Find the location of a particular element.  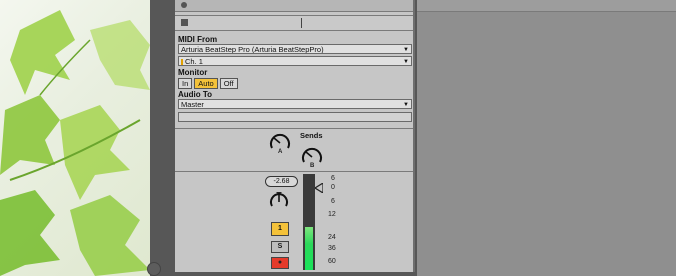

send-b-letter: B is located at coordinates (312, 166).